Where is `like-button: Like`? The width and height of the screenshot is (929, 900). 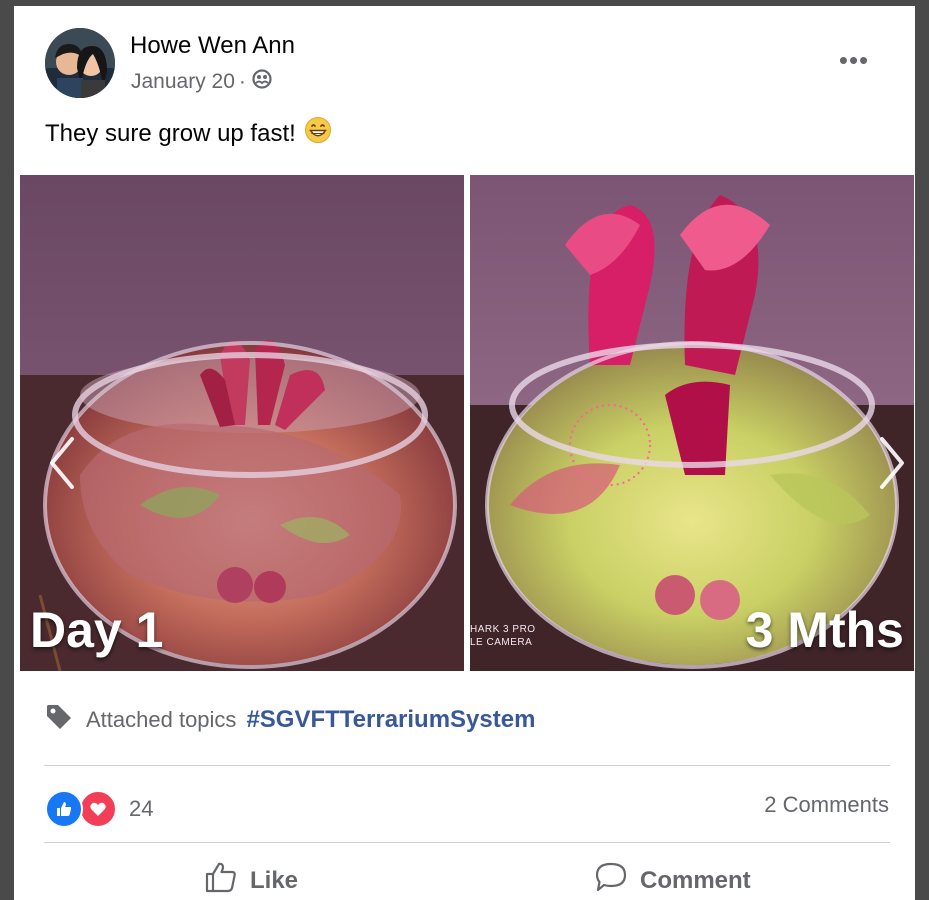 like-button: Like is located at coordinates (251, 880).